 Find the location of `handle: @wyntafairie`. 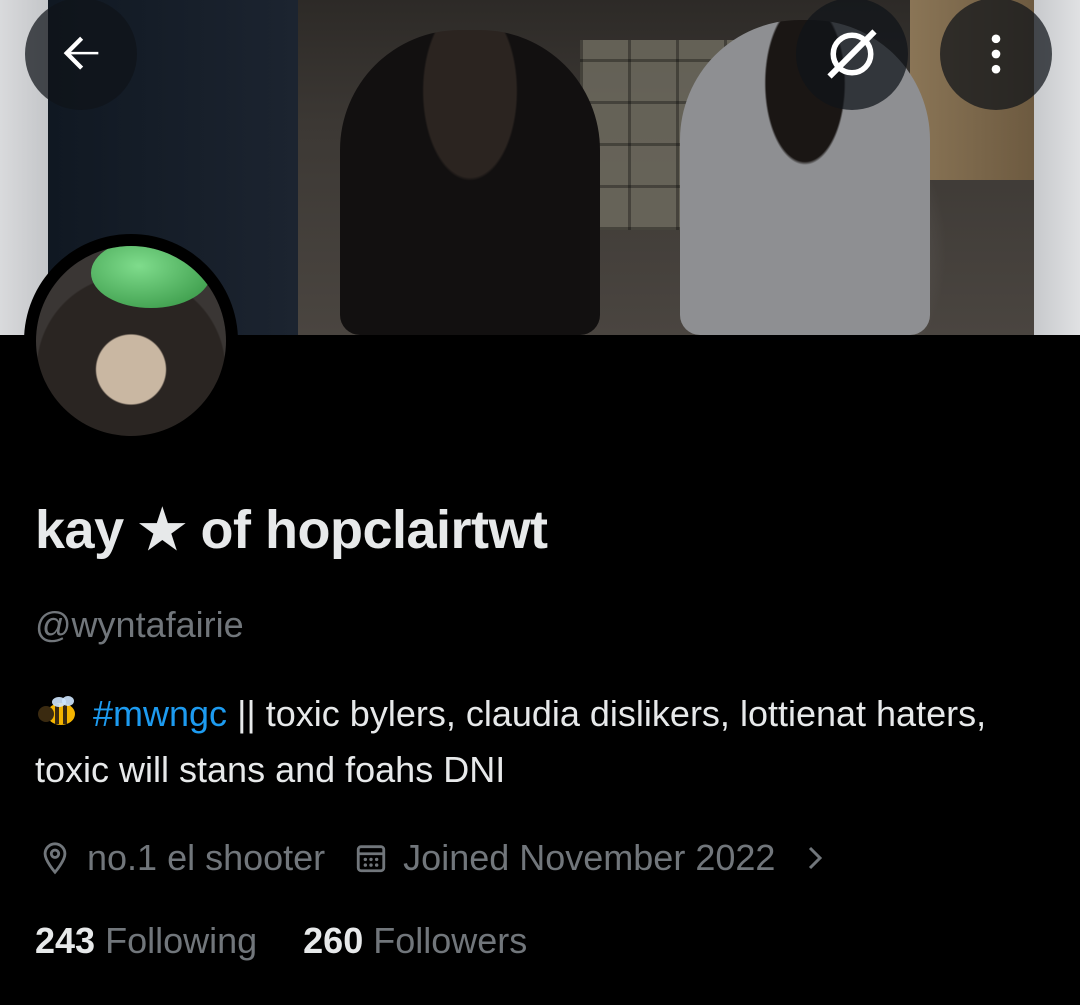

handle: @wyntafairie is located at coordinates (139, 624).